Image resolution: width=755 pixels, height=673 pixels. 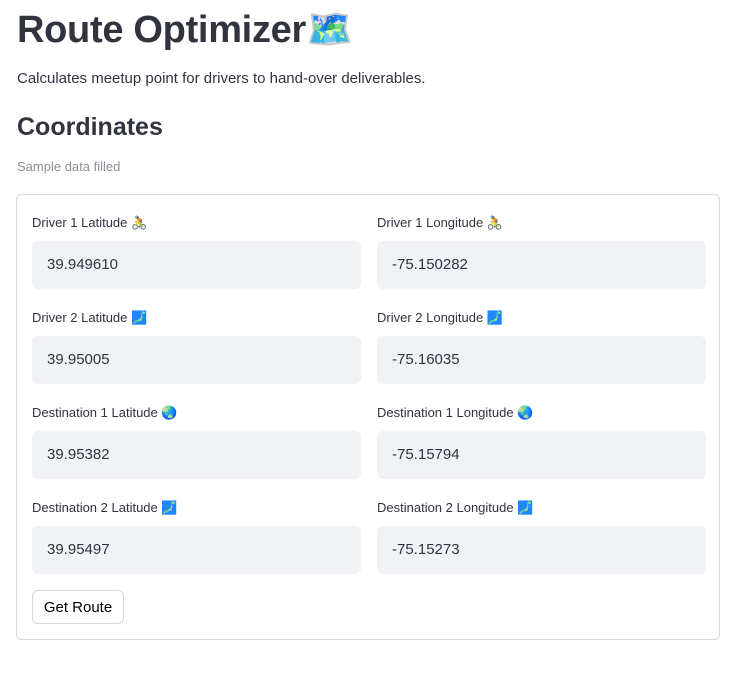 I want to click on driver-1-longitude-input: -75.150282, so click(x=541, y=265).